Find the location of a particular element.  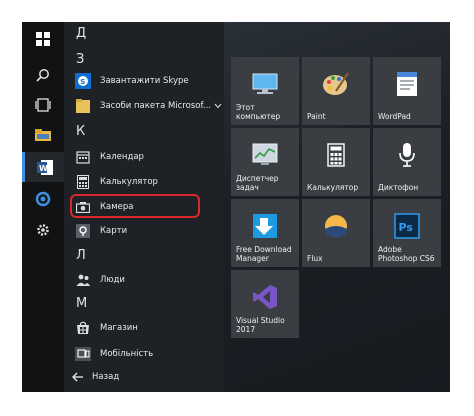

windows-icon is located at coordinates (43, 39).